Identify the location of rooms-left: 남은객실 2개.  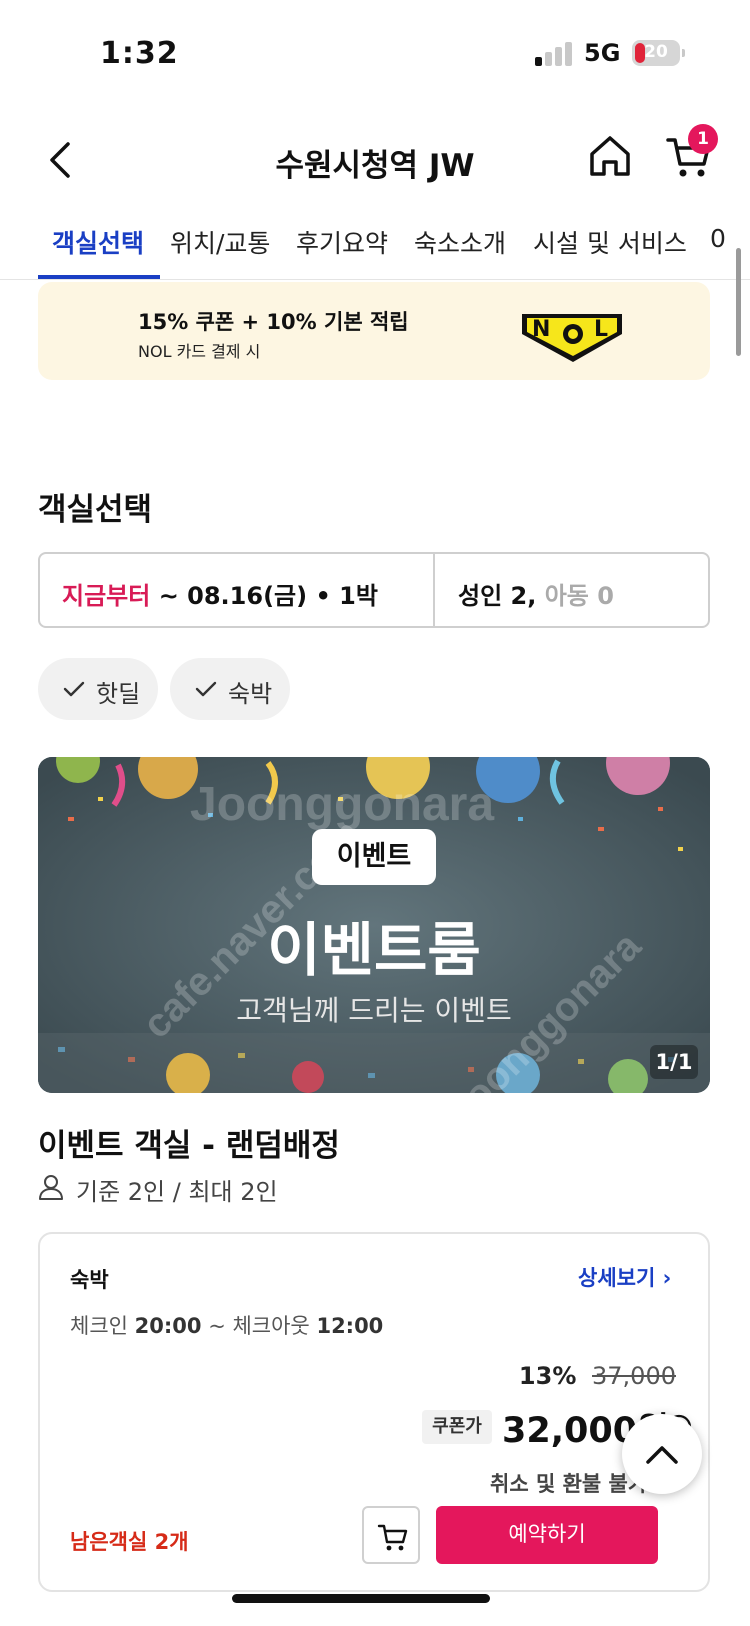
(129, 1542).